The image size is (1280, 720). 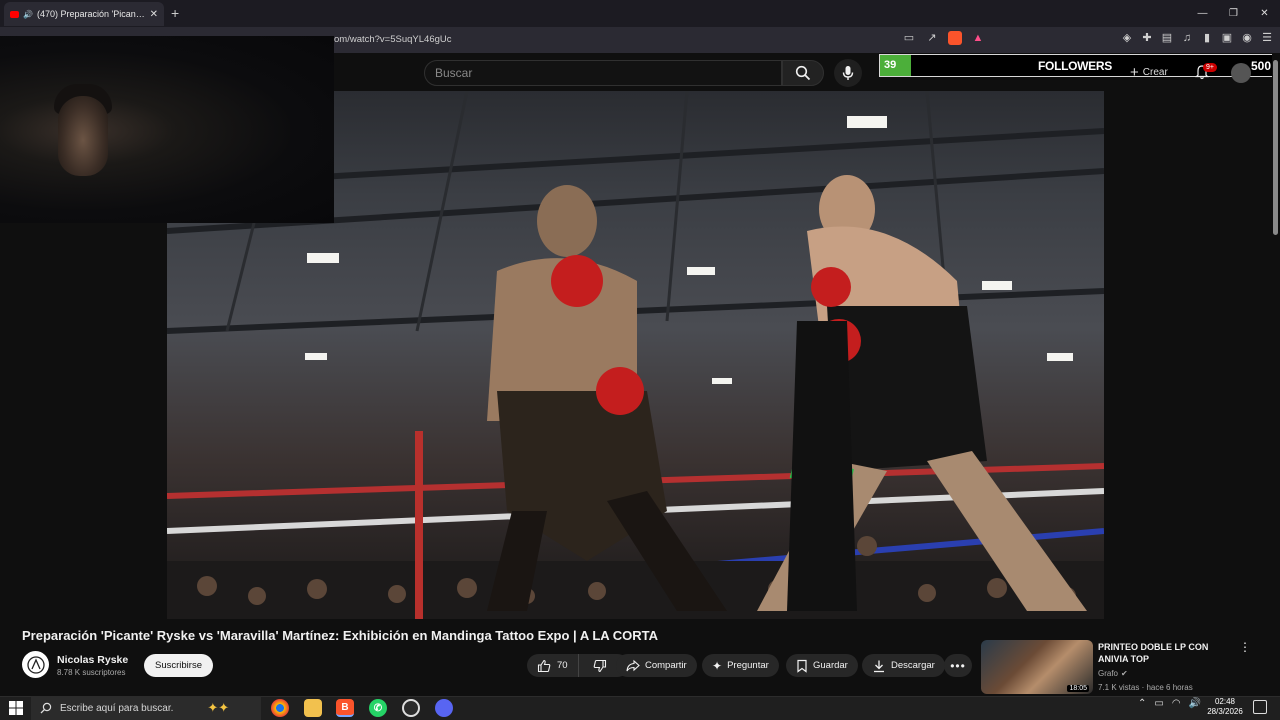 I want to click on channel-avatar, so click(x=35, y=664).